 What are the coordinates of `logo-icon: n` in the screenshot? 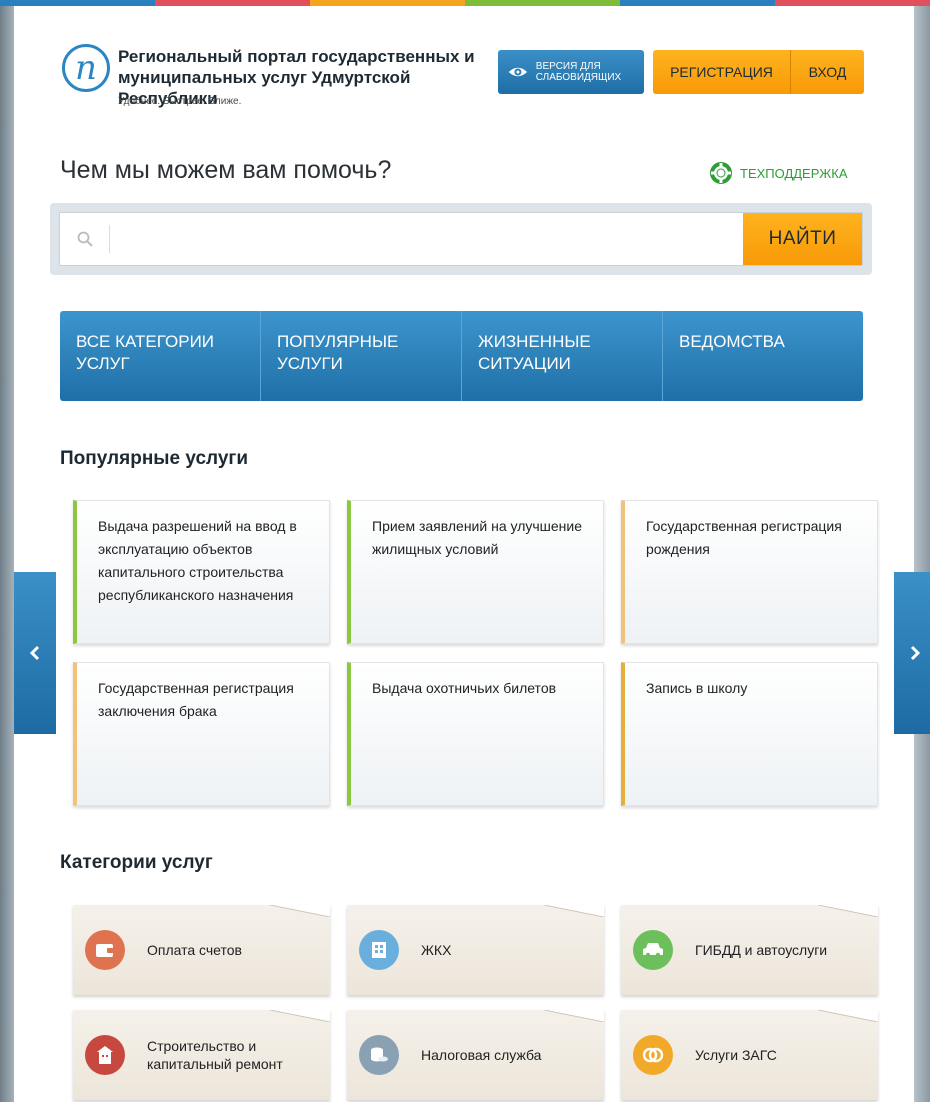 It's located at (86, 68).